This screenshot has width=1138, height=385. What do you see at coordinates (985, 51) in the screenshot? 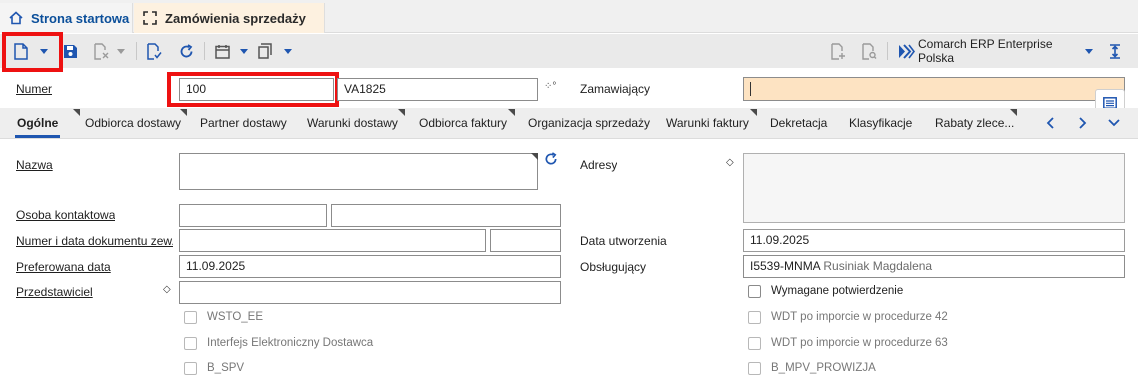
I see `company-name: Comarch ERP Enterprise Polska` at bounding box center [985, 51].